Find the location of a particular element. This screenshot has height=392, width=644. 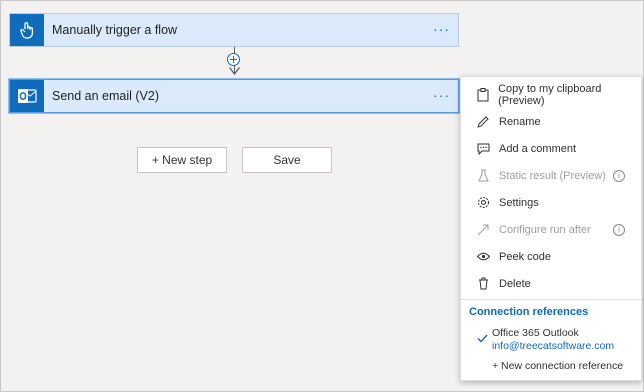

trigger-title: Manually trigger a flow is located at coordinates (115, 30).